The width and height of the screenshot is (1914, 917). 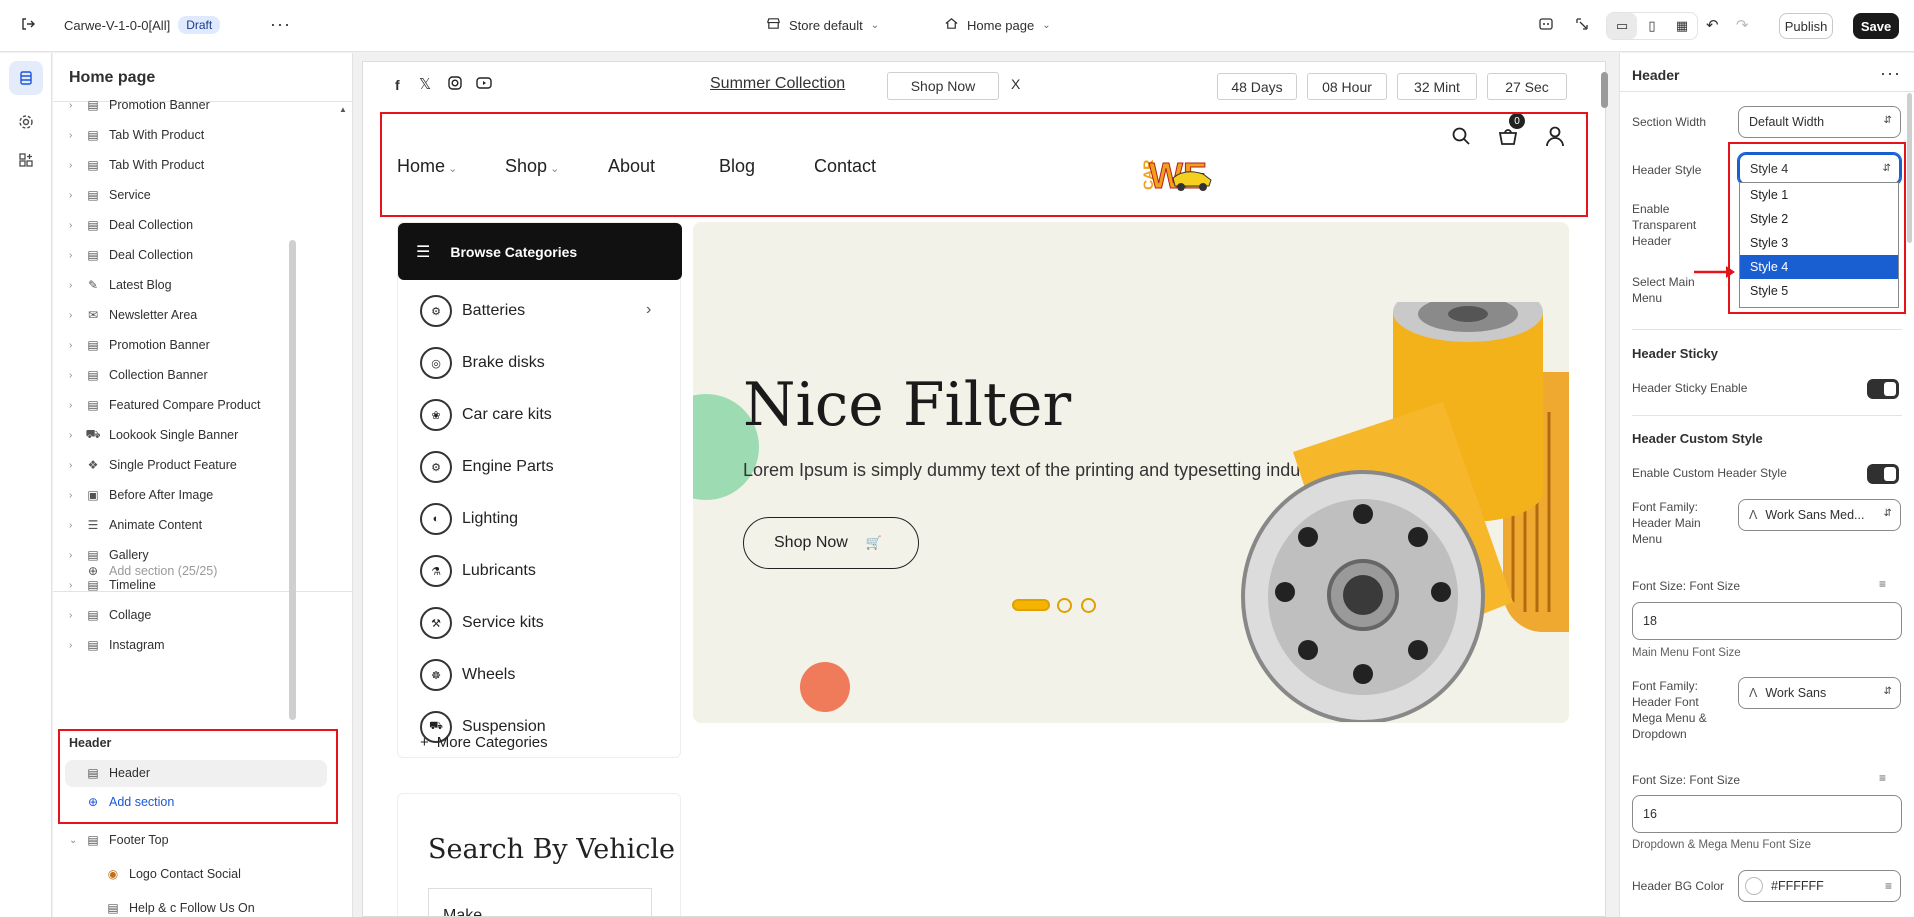 I want to click on youtube-icon, so click(x=484, y=84).